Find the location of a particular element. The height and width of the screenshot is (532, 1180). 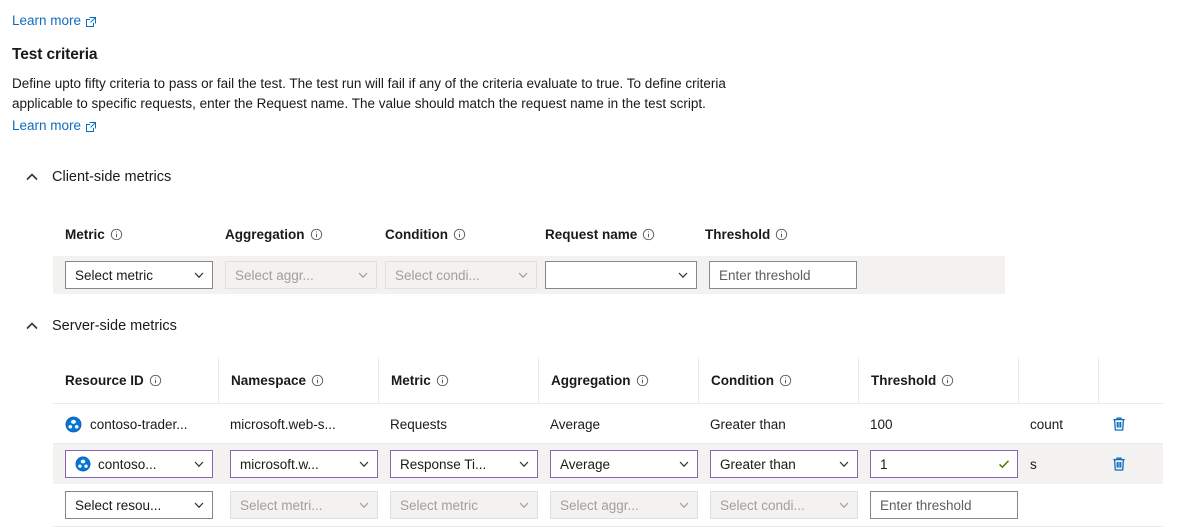

learn-more-label-top: Learn more is located at coordinates (47, 20).